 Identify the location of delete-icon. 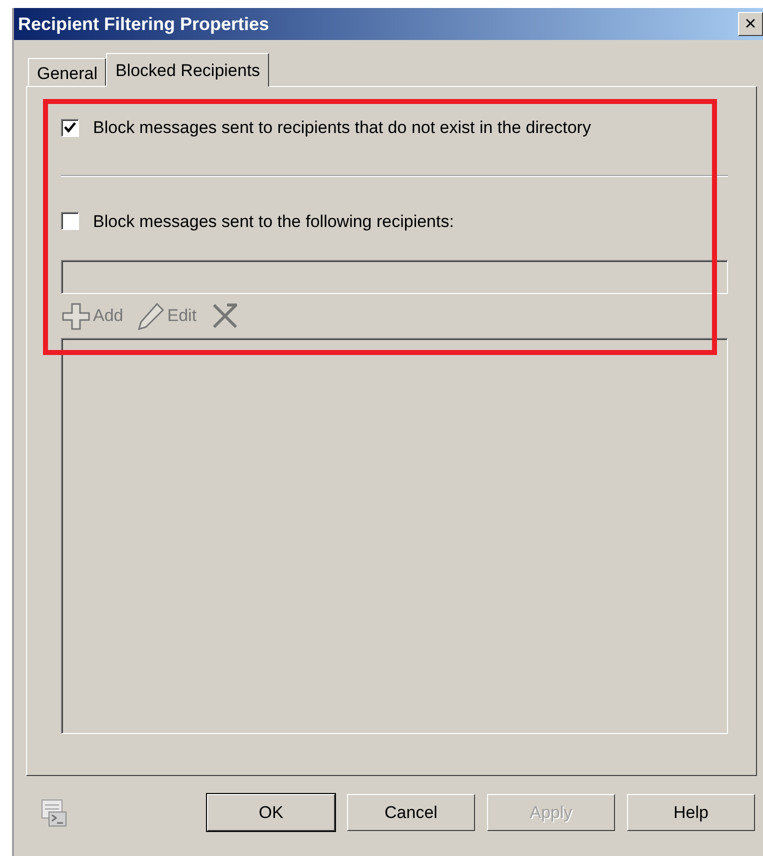
(224, 316).